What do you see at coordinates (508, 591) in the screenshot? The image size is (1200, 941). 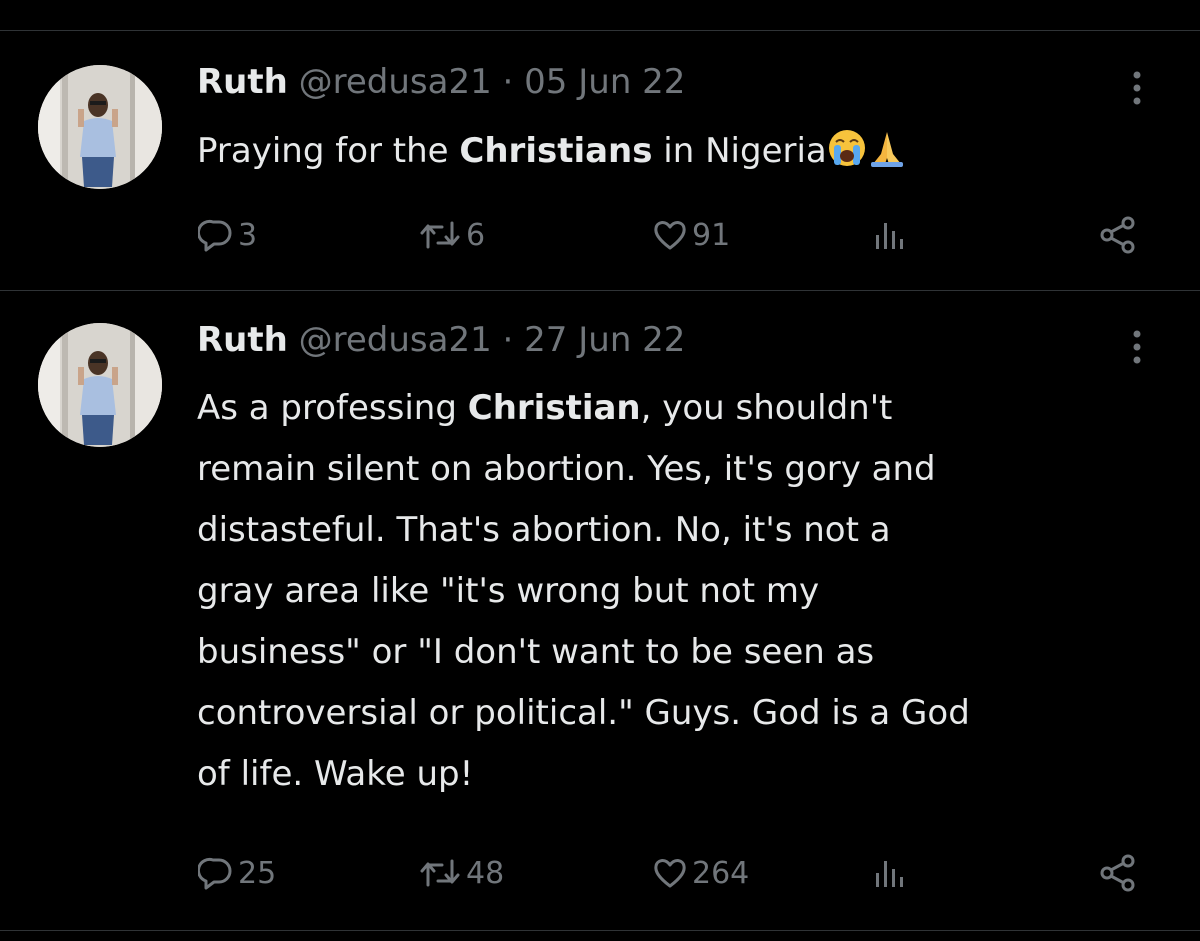 I see `tweet-text-line: gray area like "it's wrong but not my` at bounding box center [508, 591].